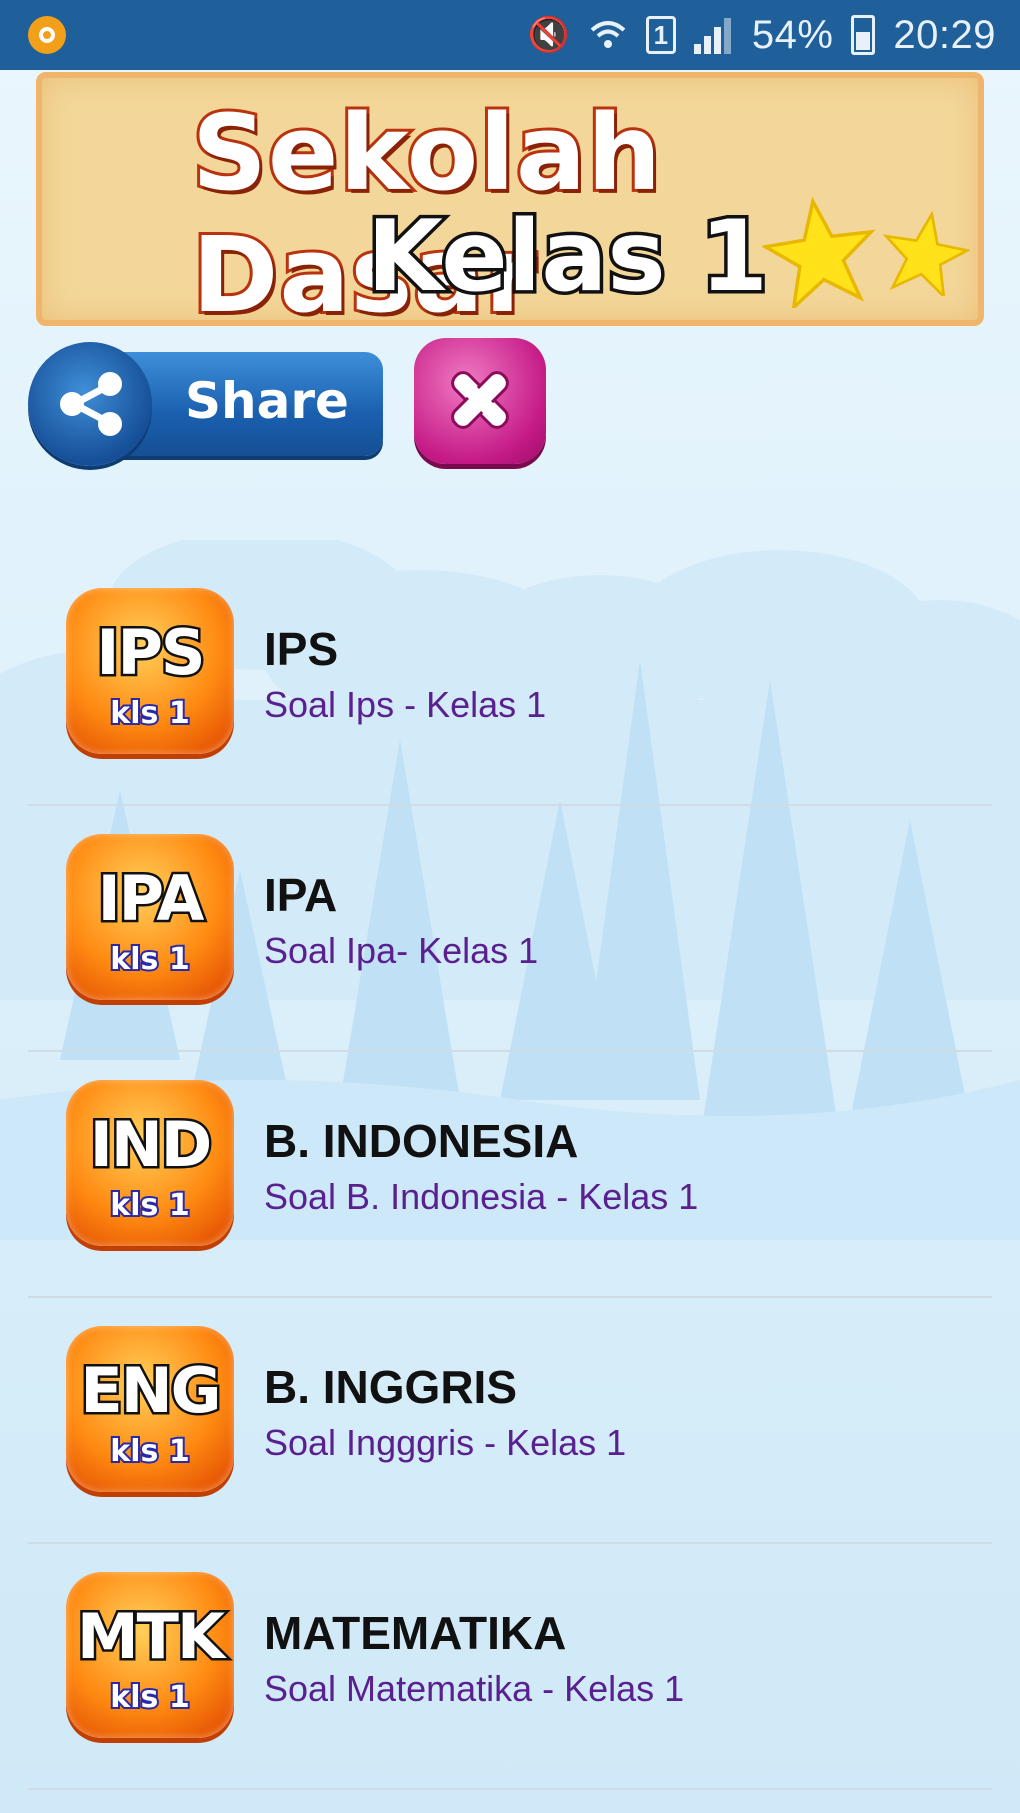  Describe the element at coordinates (150, 1637) in the screenshot. I see `badge-code: MTK` at that location.